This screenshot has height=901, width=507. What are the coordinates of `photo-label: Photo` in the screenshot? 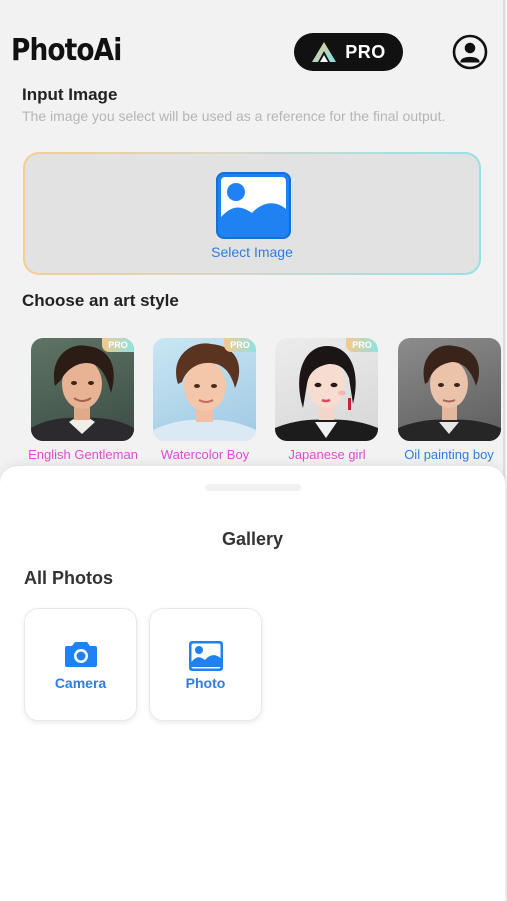 It's located at (205, 683).